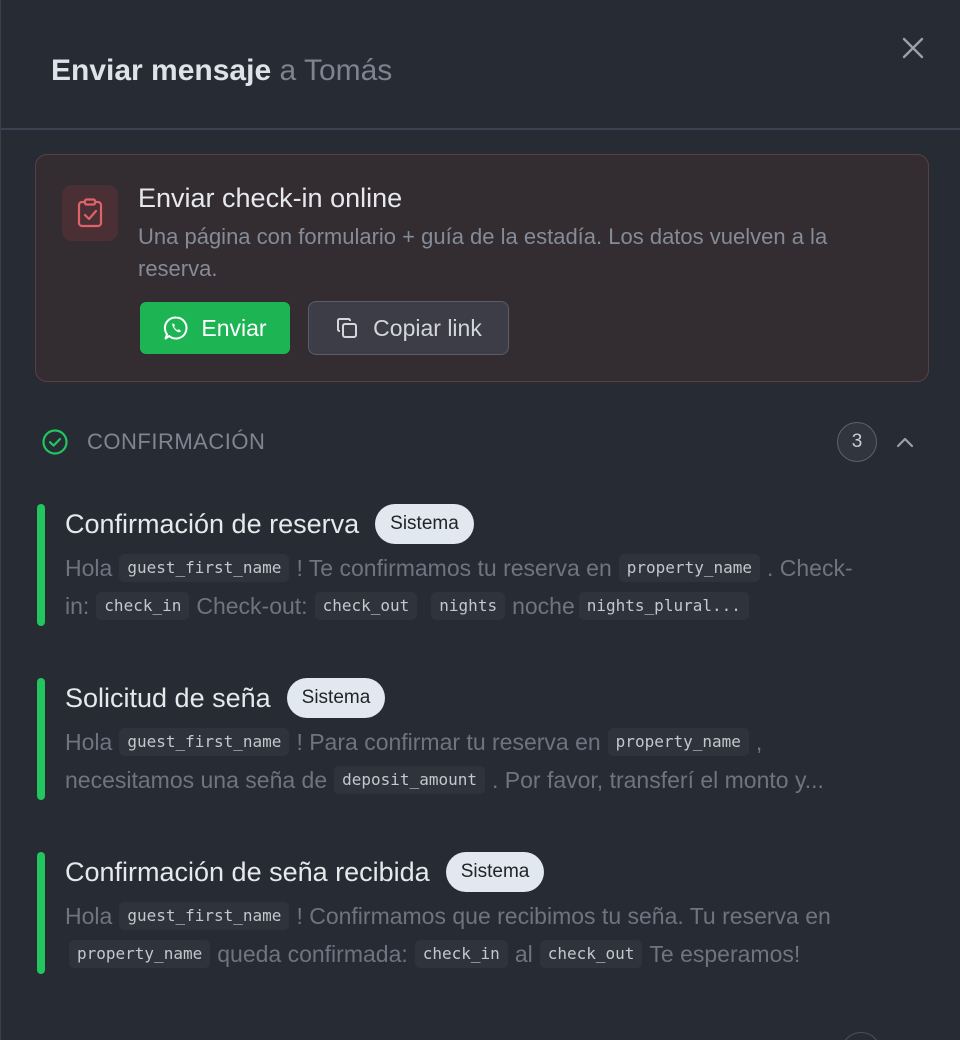 The width and height of the screenshot is (960, 1040). Describe the element at coordinates (468, 606) in the screenshot. I see `variable-chip: nights` at that location.